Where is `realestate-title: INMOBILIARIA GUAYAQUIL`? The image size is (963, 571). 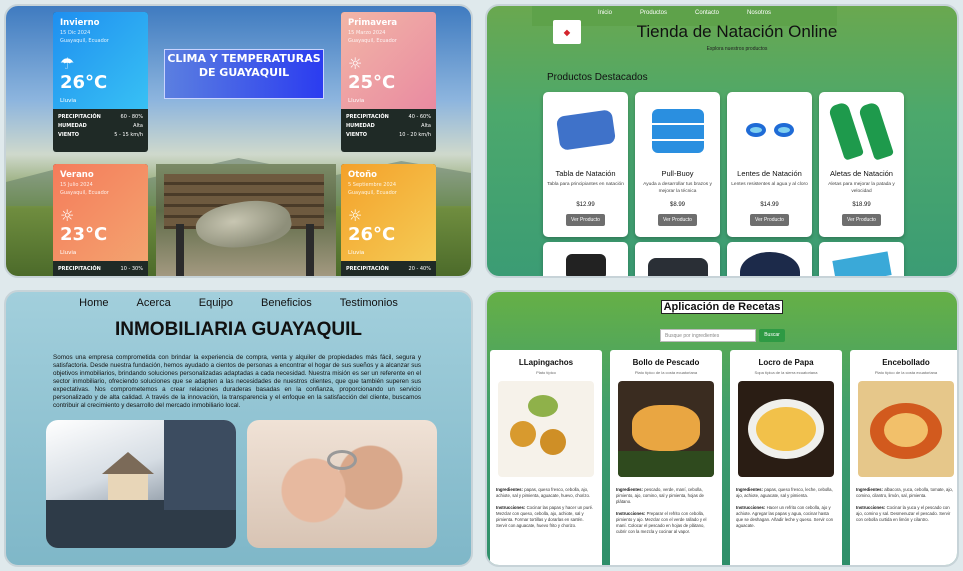 realestate-title: INMOBILIARIA GUAYAQUIL is located at coordinates (238, 329).